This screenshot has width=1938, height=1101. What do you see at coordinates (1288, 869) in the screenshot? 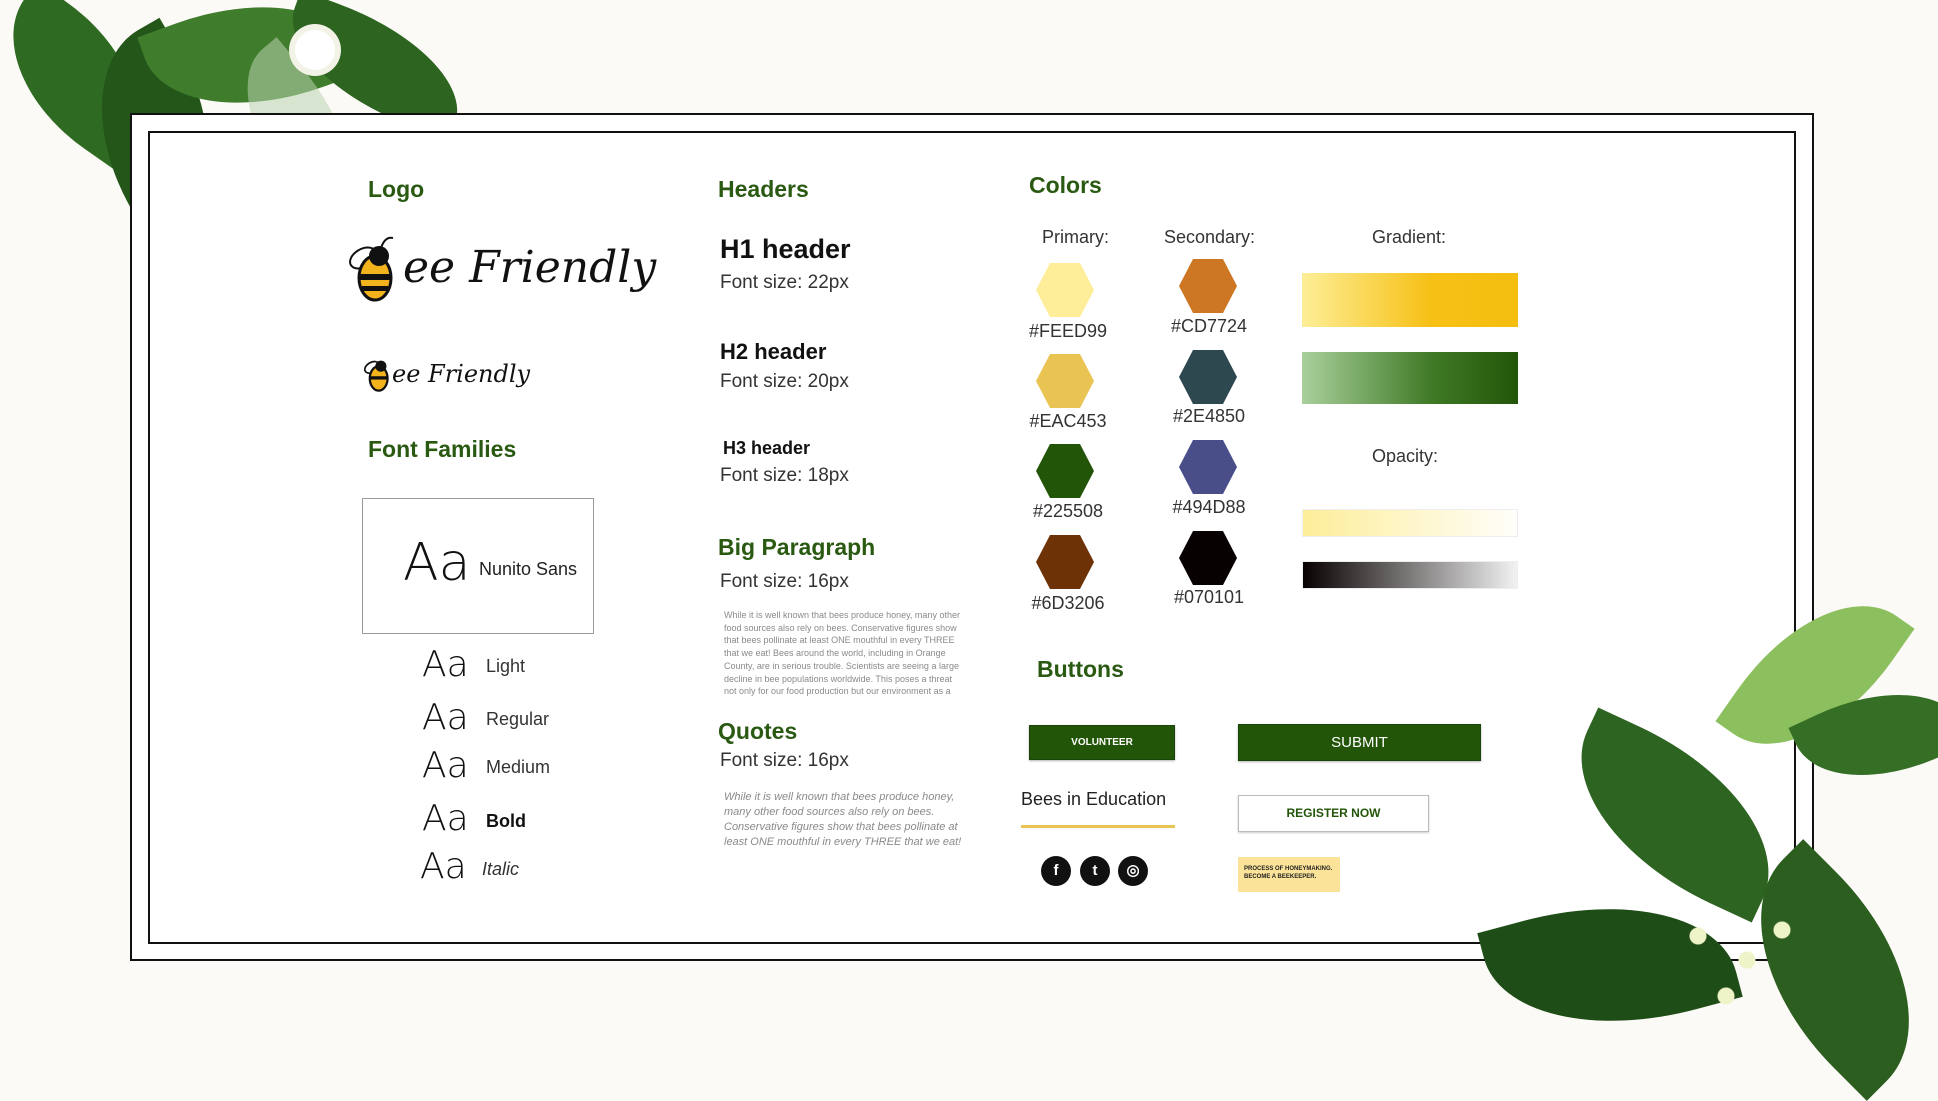
I see `notice-line: PROCESS OF HONEYMAKING.` at bounding box center [1288, 869].